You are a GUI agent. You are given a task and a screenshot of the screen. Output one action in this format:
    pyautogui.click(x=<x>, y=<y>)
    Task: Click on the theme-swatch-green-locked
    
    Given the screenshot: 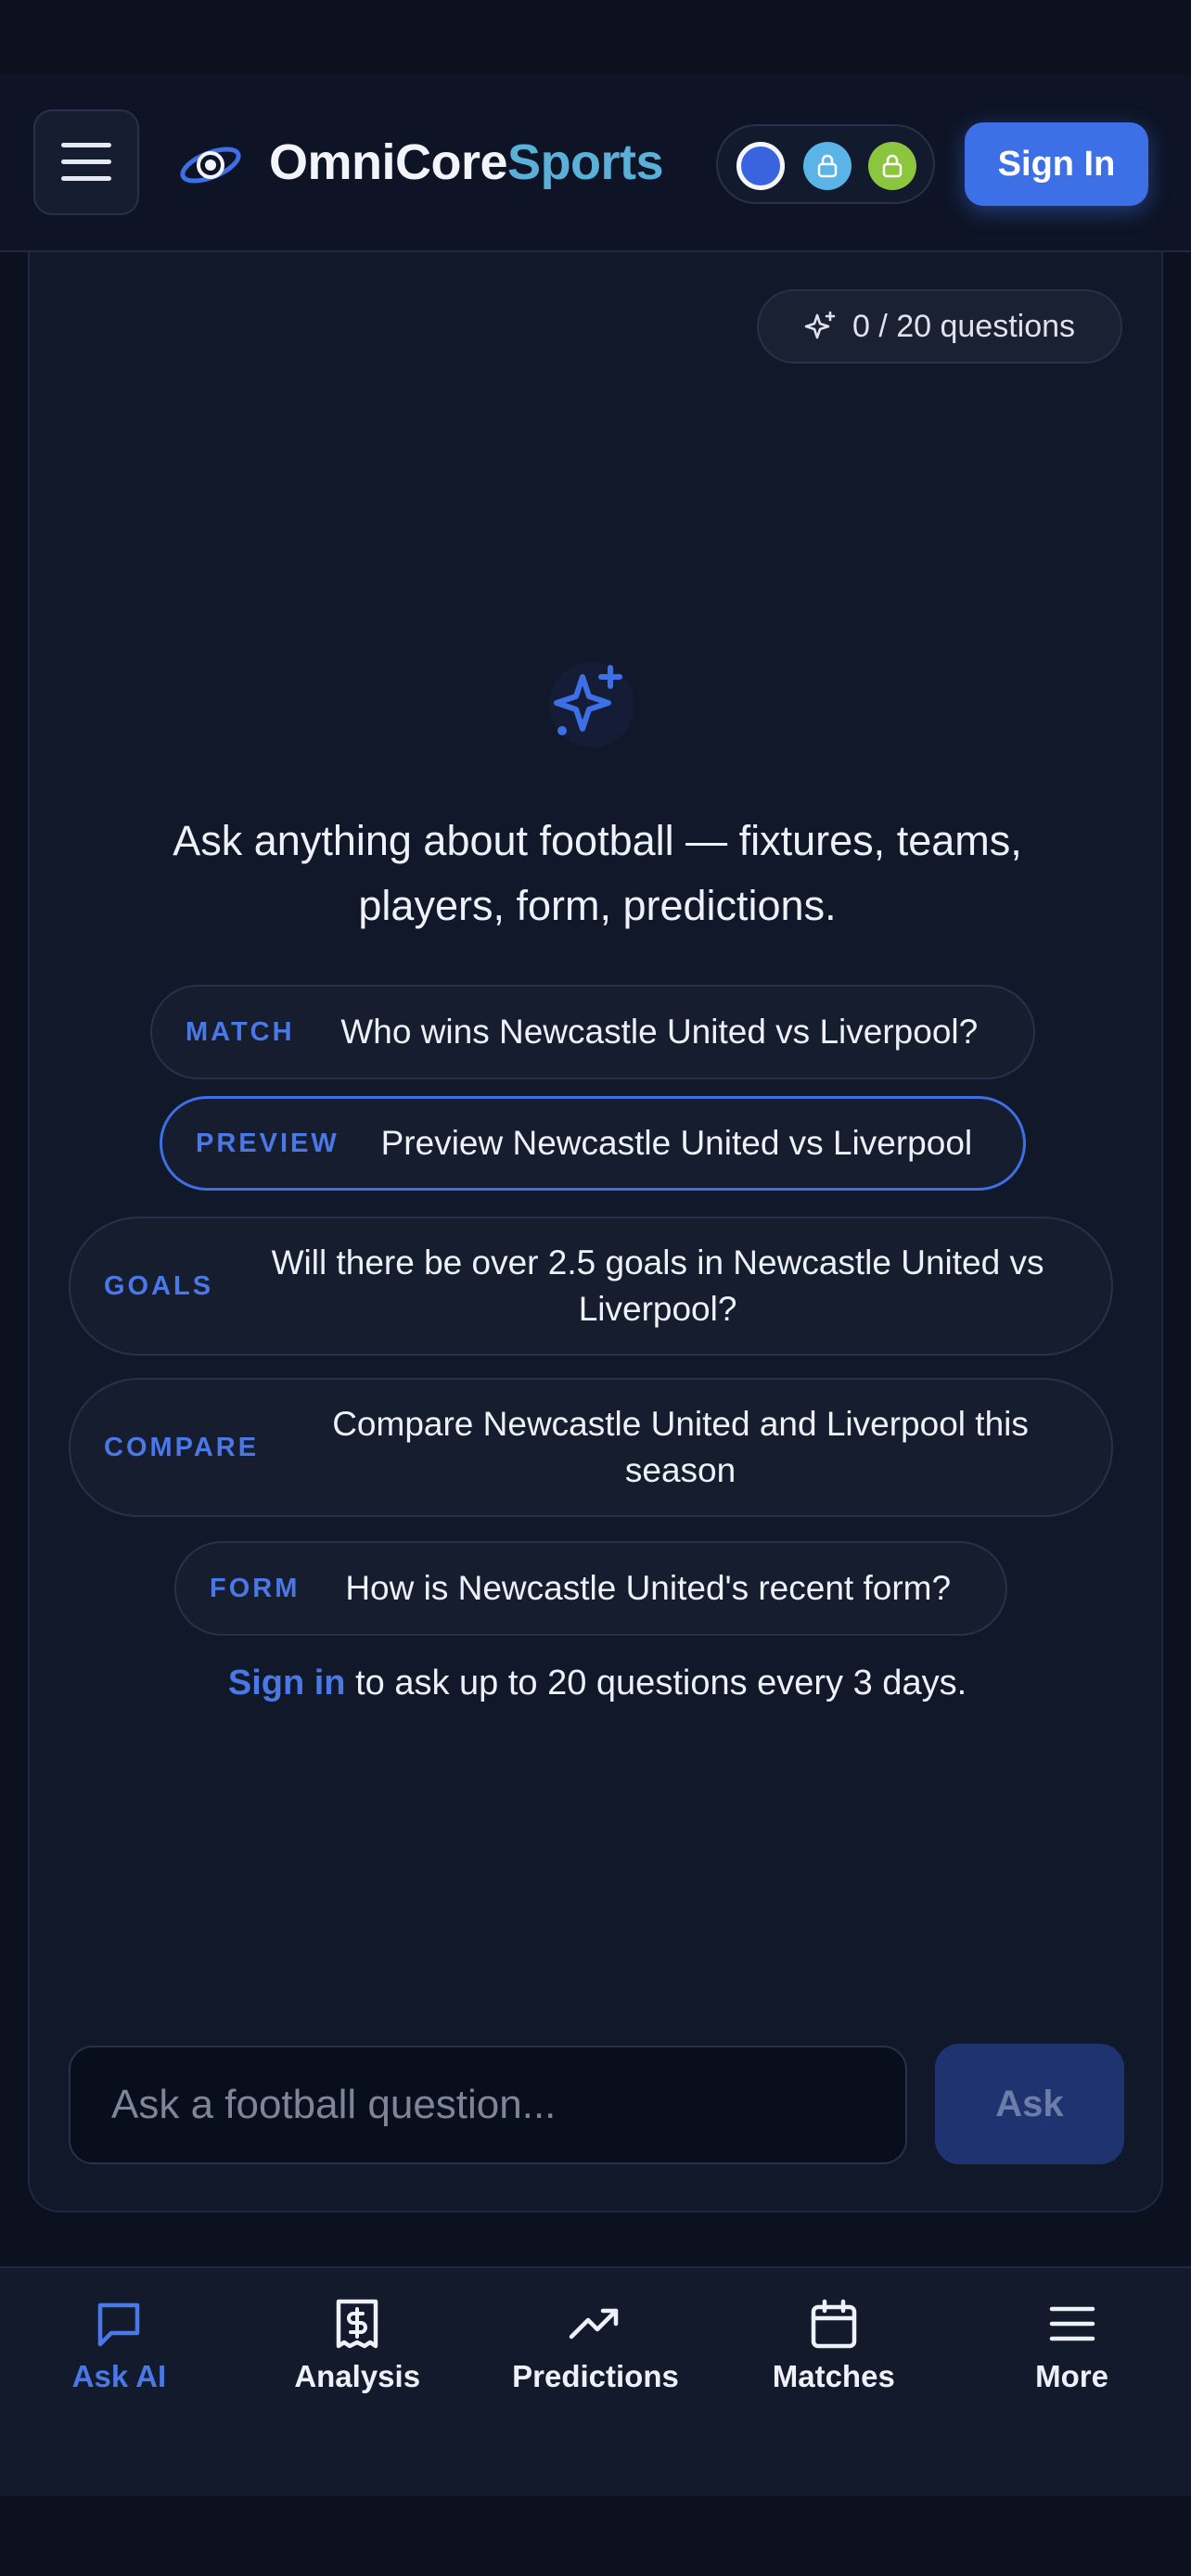 What is the action you would take?
    pyautogui.click(x=892, y=166)
    